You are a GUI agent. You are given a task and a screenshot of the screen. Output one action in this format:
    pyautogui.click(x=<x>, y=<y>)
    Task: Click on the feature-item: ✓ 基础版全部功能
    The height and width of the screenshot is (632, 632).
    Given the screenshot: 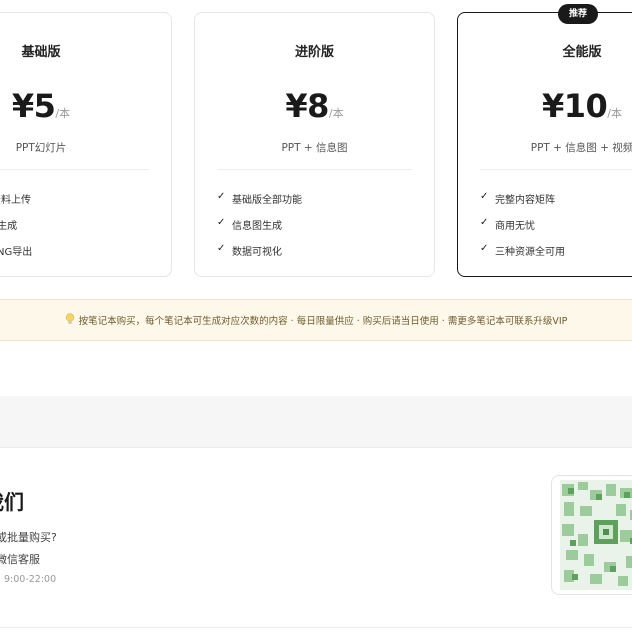 What is the action you would take?
    pyautogui.click(x=259, y=204)
    